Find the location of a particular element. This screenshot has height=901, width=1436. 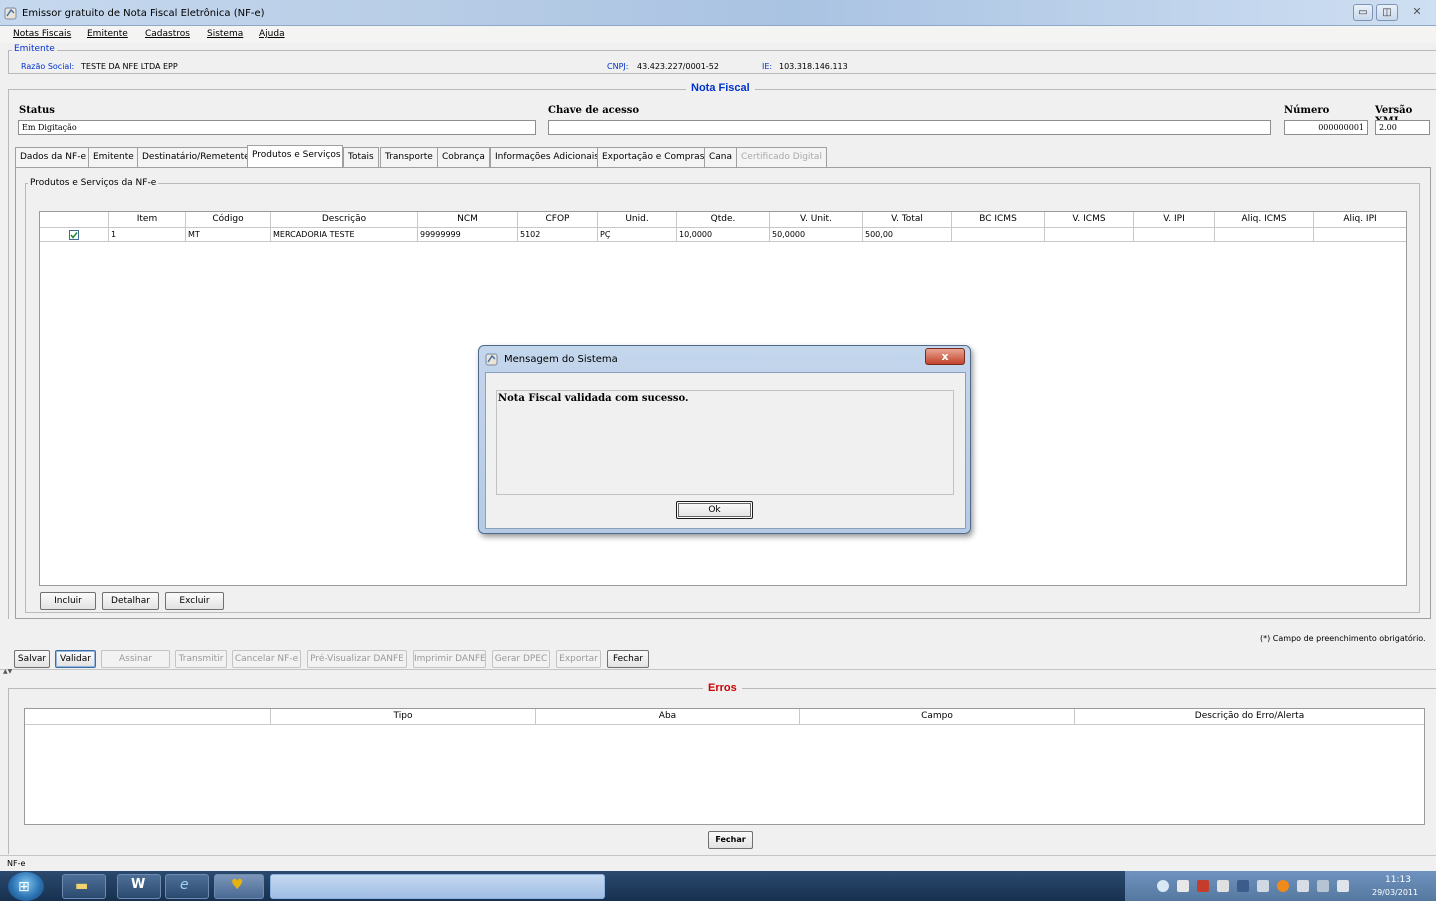

tab-dados-nfe: Dados da NF-e is located at coordinates (53, 157).